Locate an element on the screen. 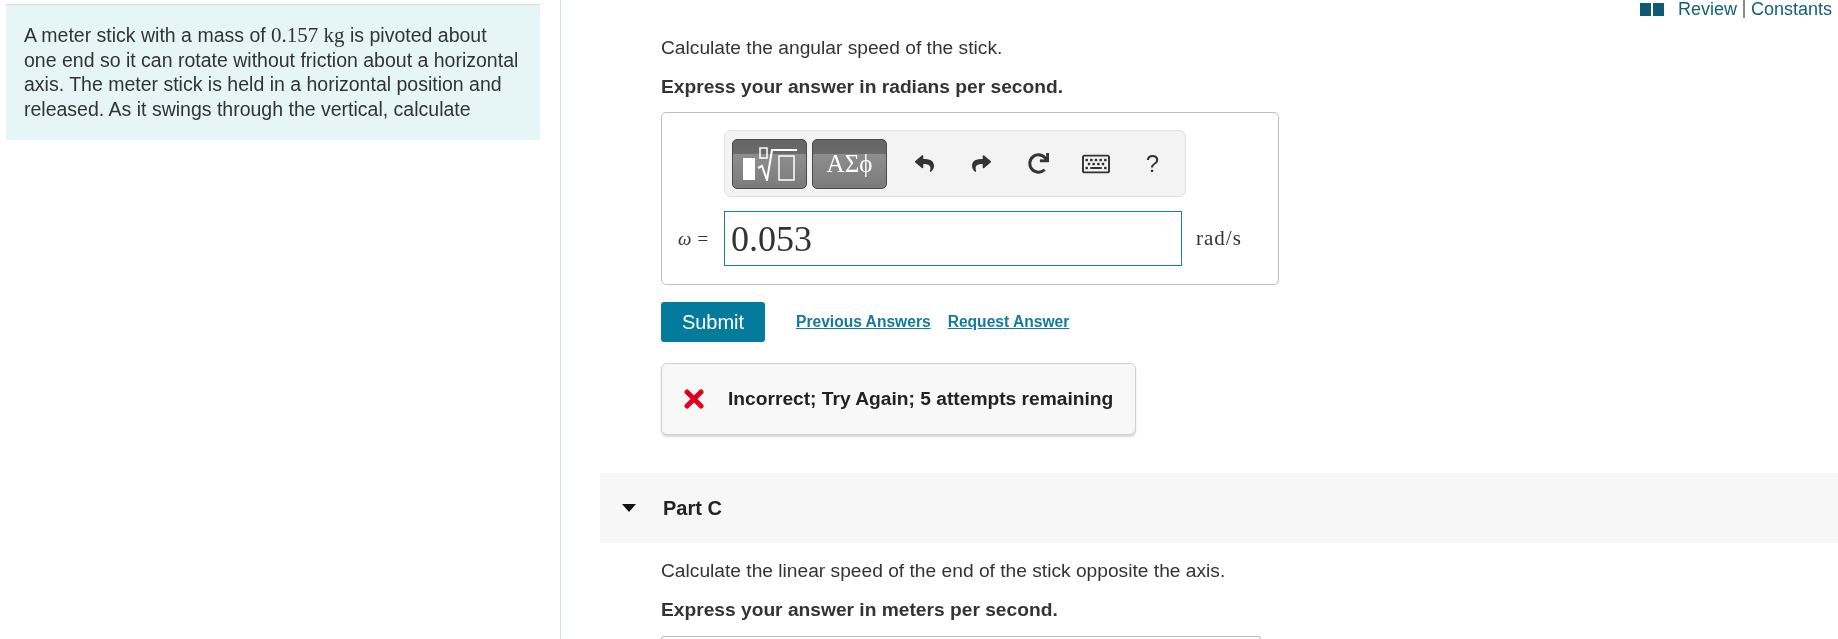 Image resolution: width=1838 pixels, height=639 pixels. variable-label: ω = is located at coordinates (693, 238).